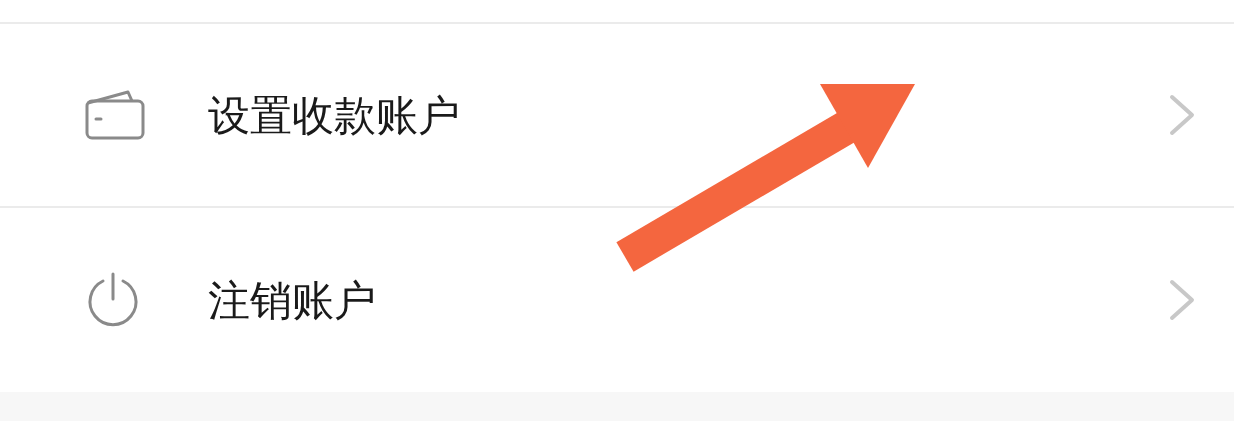 This screenshot has height=421, width=1234. I want to click on menu-item-label: 注销账户, so click(292, 300).